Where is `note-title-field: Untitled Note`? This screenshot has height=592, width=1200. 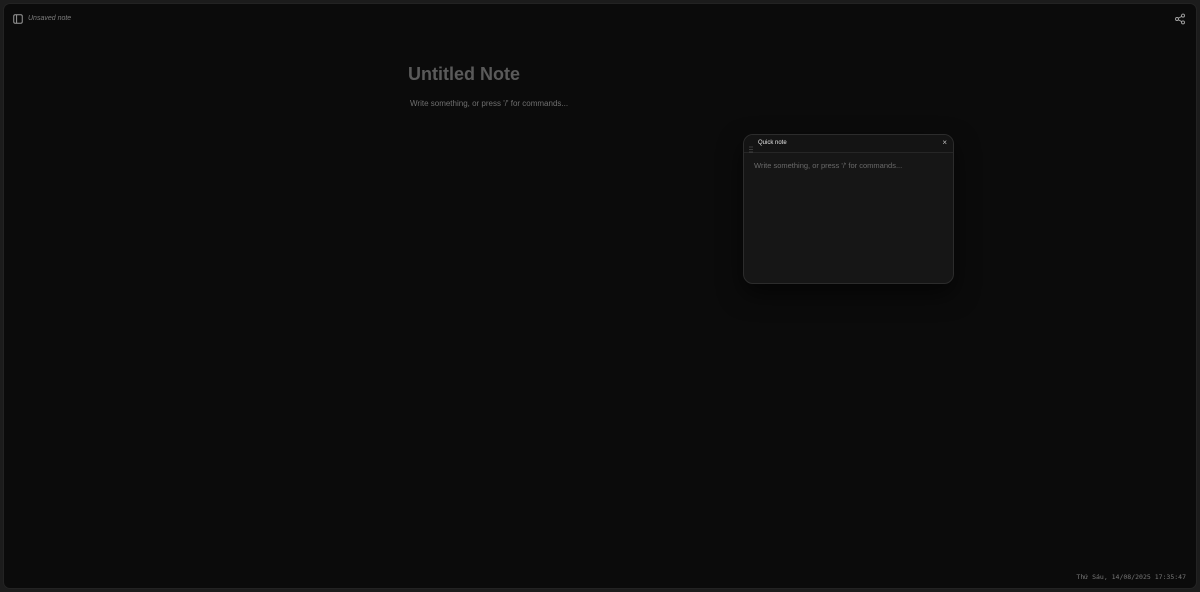
note-title-field: Untitled Note is located at coordinates (608, 74).